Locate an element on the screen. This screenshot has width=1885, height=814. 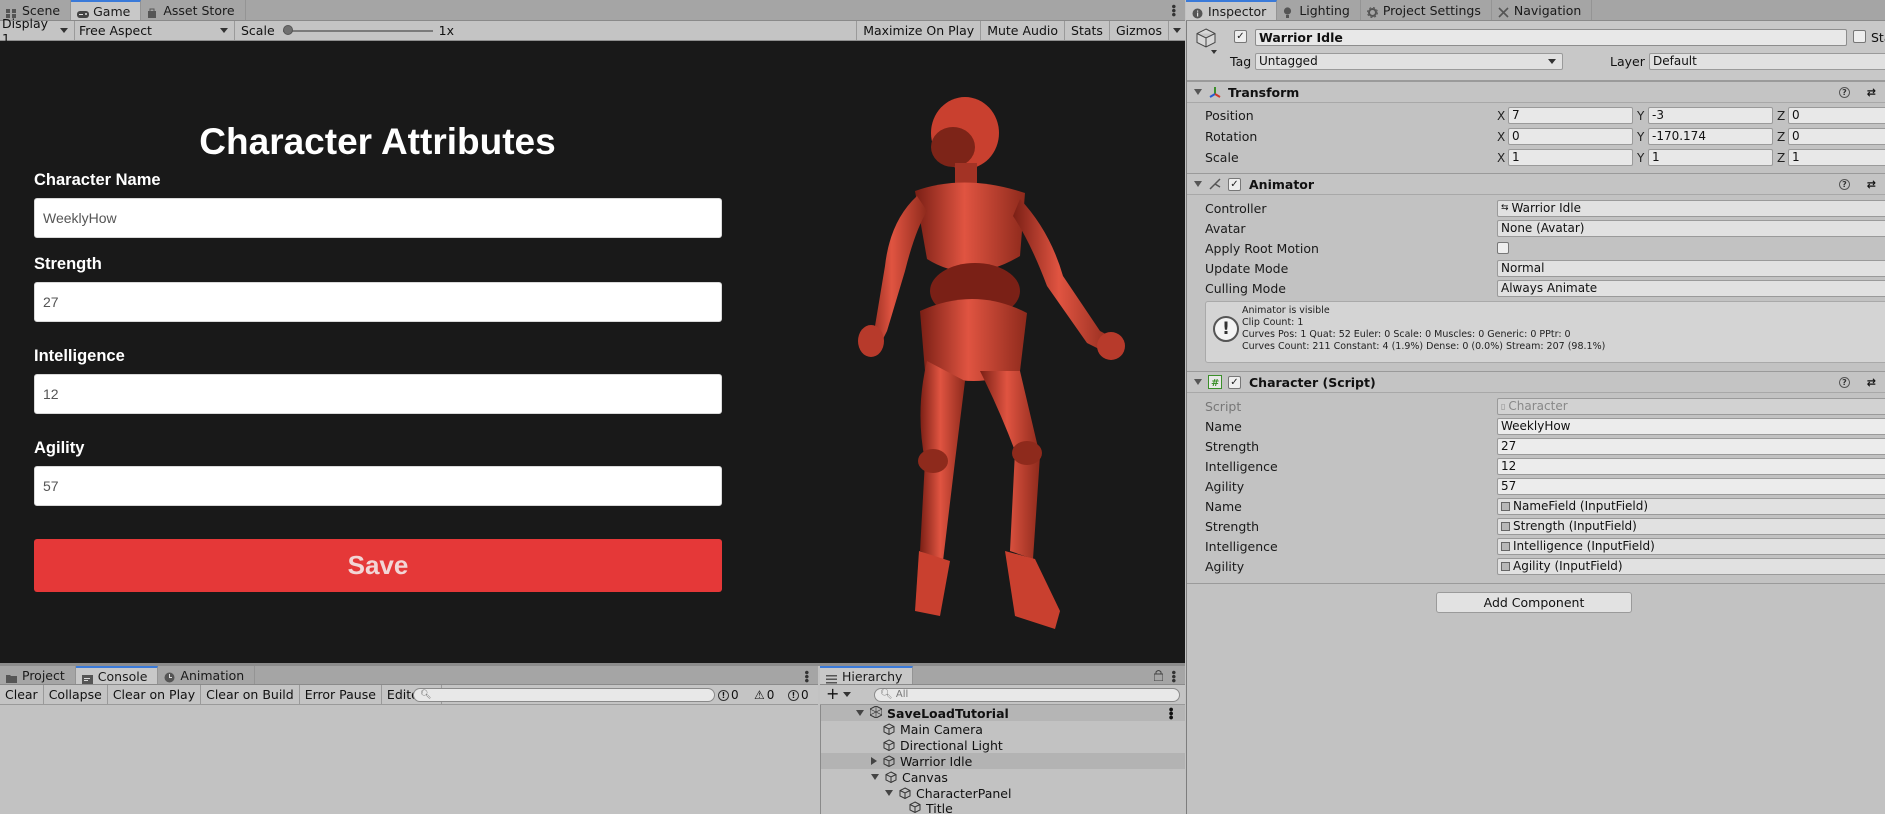
intelligence-input: 12 is located at coordinates (378, 394).